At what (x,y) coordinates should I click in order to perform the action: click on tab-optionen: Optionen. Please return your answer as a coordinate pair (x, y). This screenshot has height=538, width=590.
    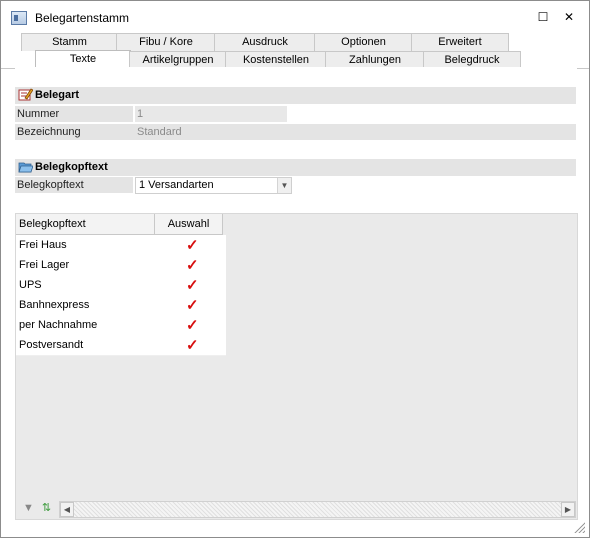
    Looking at the image, I should click on (363, 42).